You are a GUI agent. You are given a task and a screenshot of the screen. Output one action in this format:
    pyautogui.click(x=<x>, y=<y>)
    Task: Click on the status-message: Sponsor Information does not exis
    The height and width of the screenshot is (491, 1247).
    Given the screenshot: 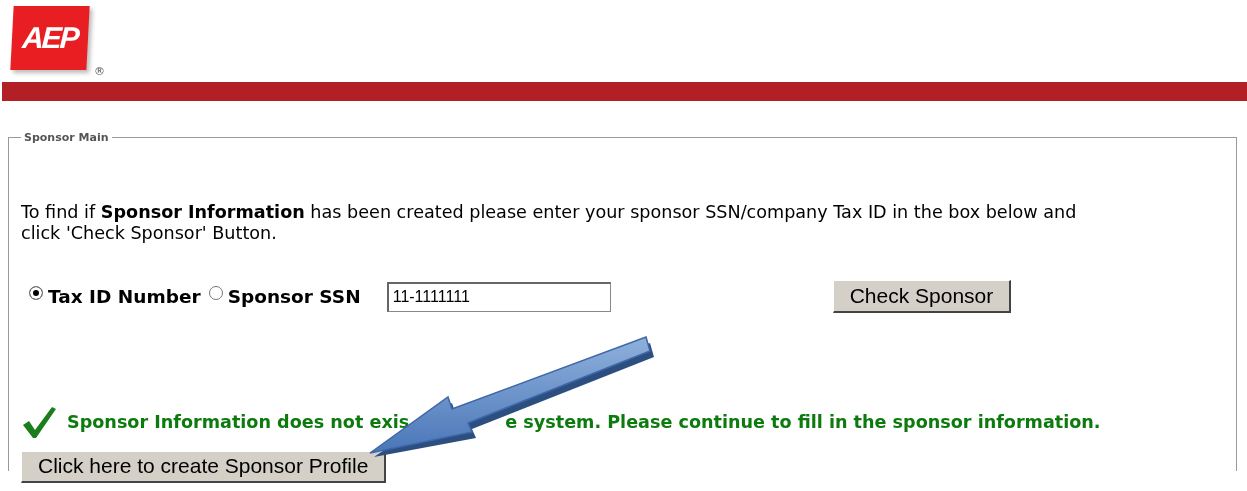 What is the action you would take?
    pyautogui.click(x=238, y=422)
    